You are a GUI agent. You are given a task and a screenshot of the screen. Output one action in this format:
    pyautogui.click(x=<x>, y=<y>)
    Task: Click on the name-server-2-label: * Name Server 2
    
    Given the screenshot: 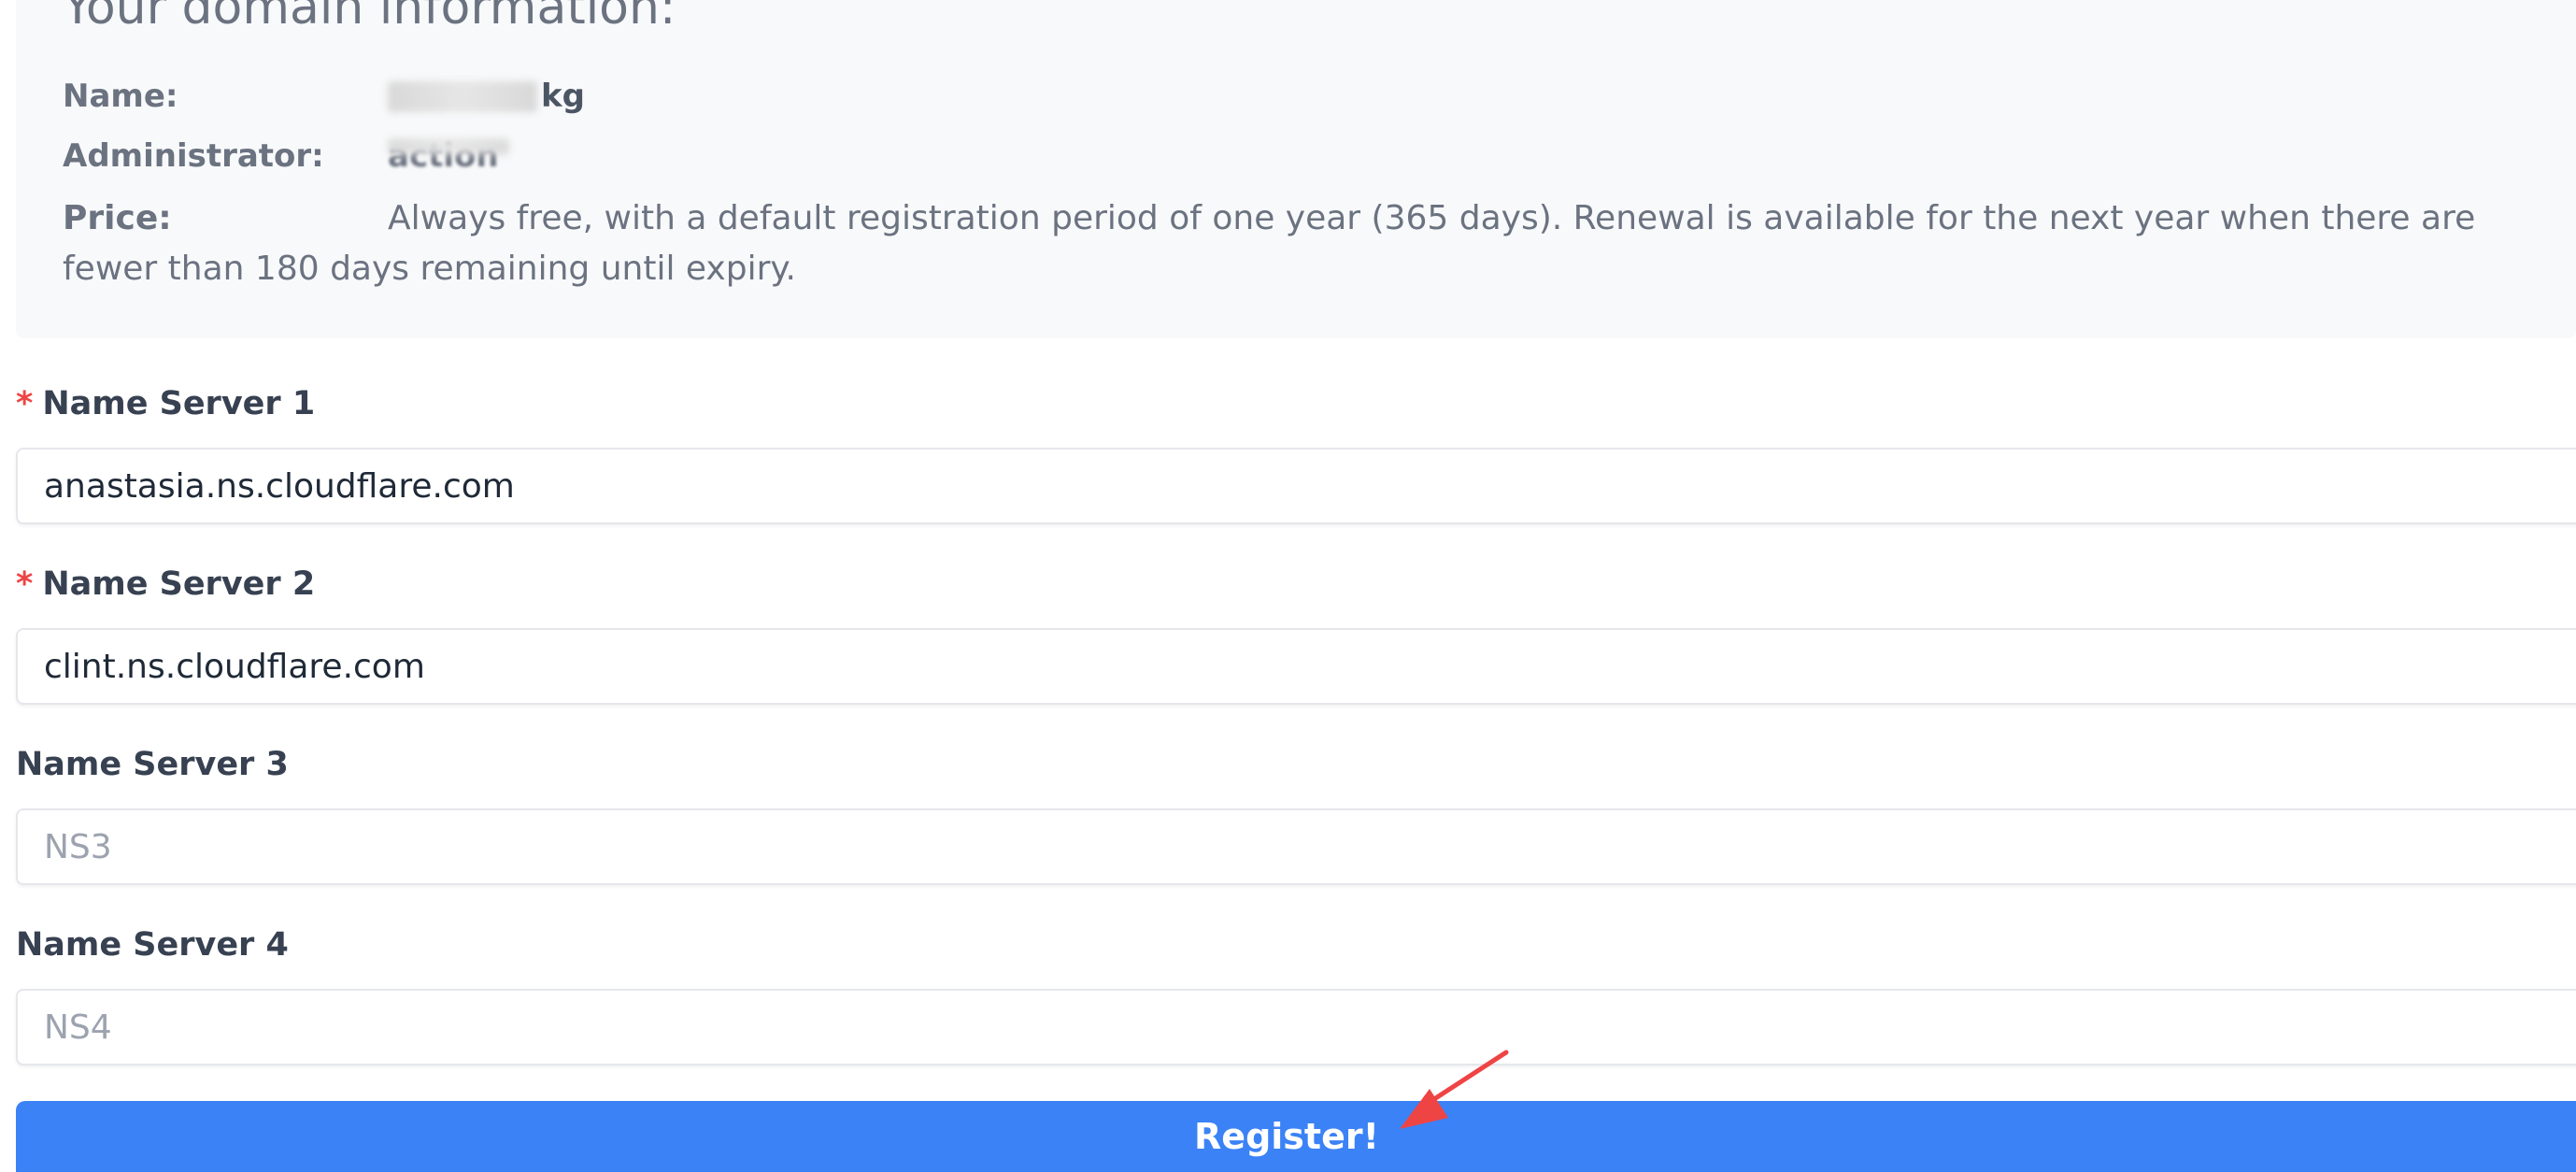 What is the action you would take?
    pyautogui.click(x=166, y=584)
    